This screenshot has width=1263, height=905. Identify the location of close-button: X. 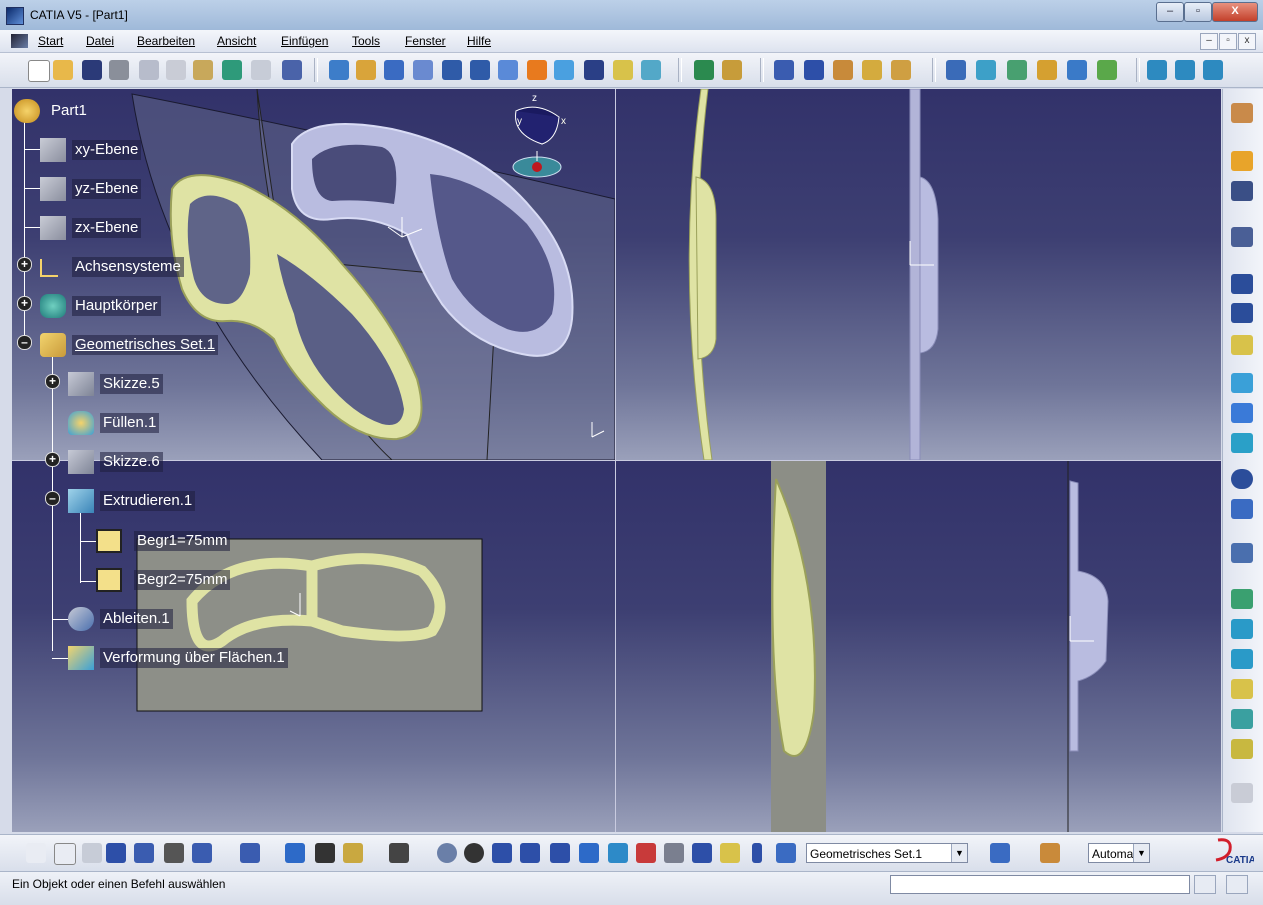
(1235, 12).